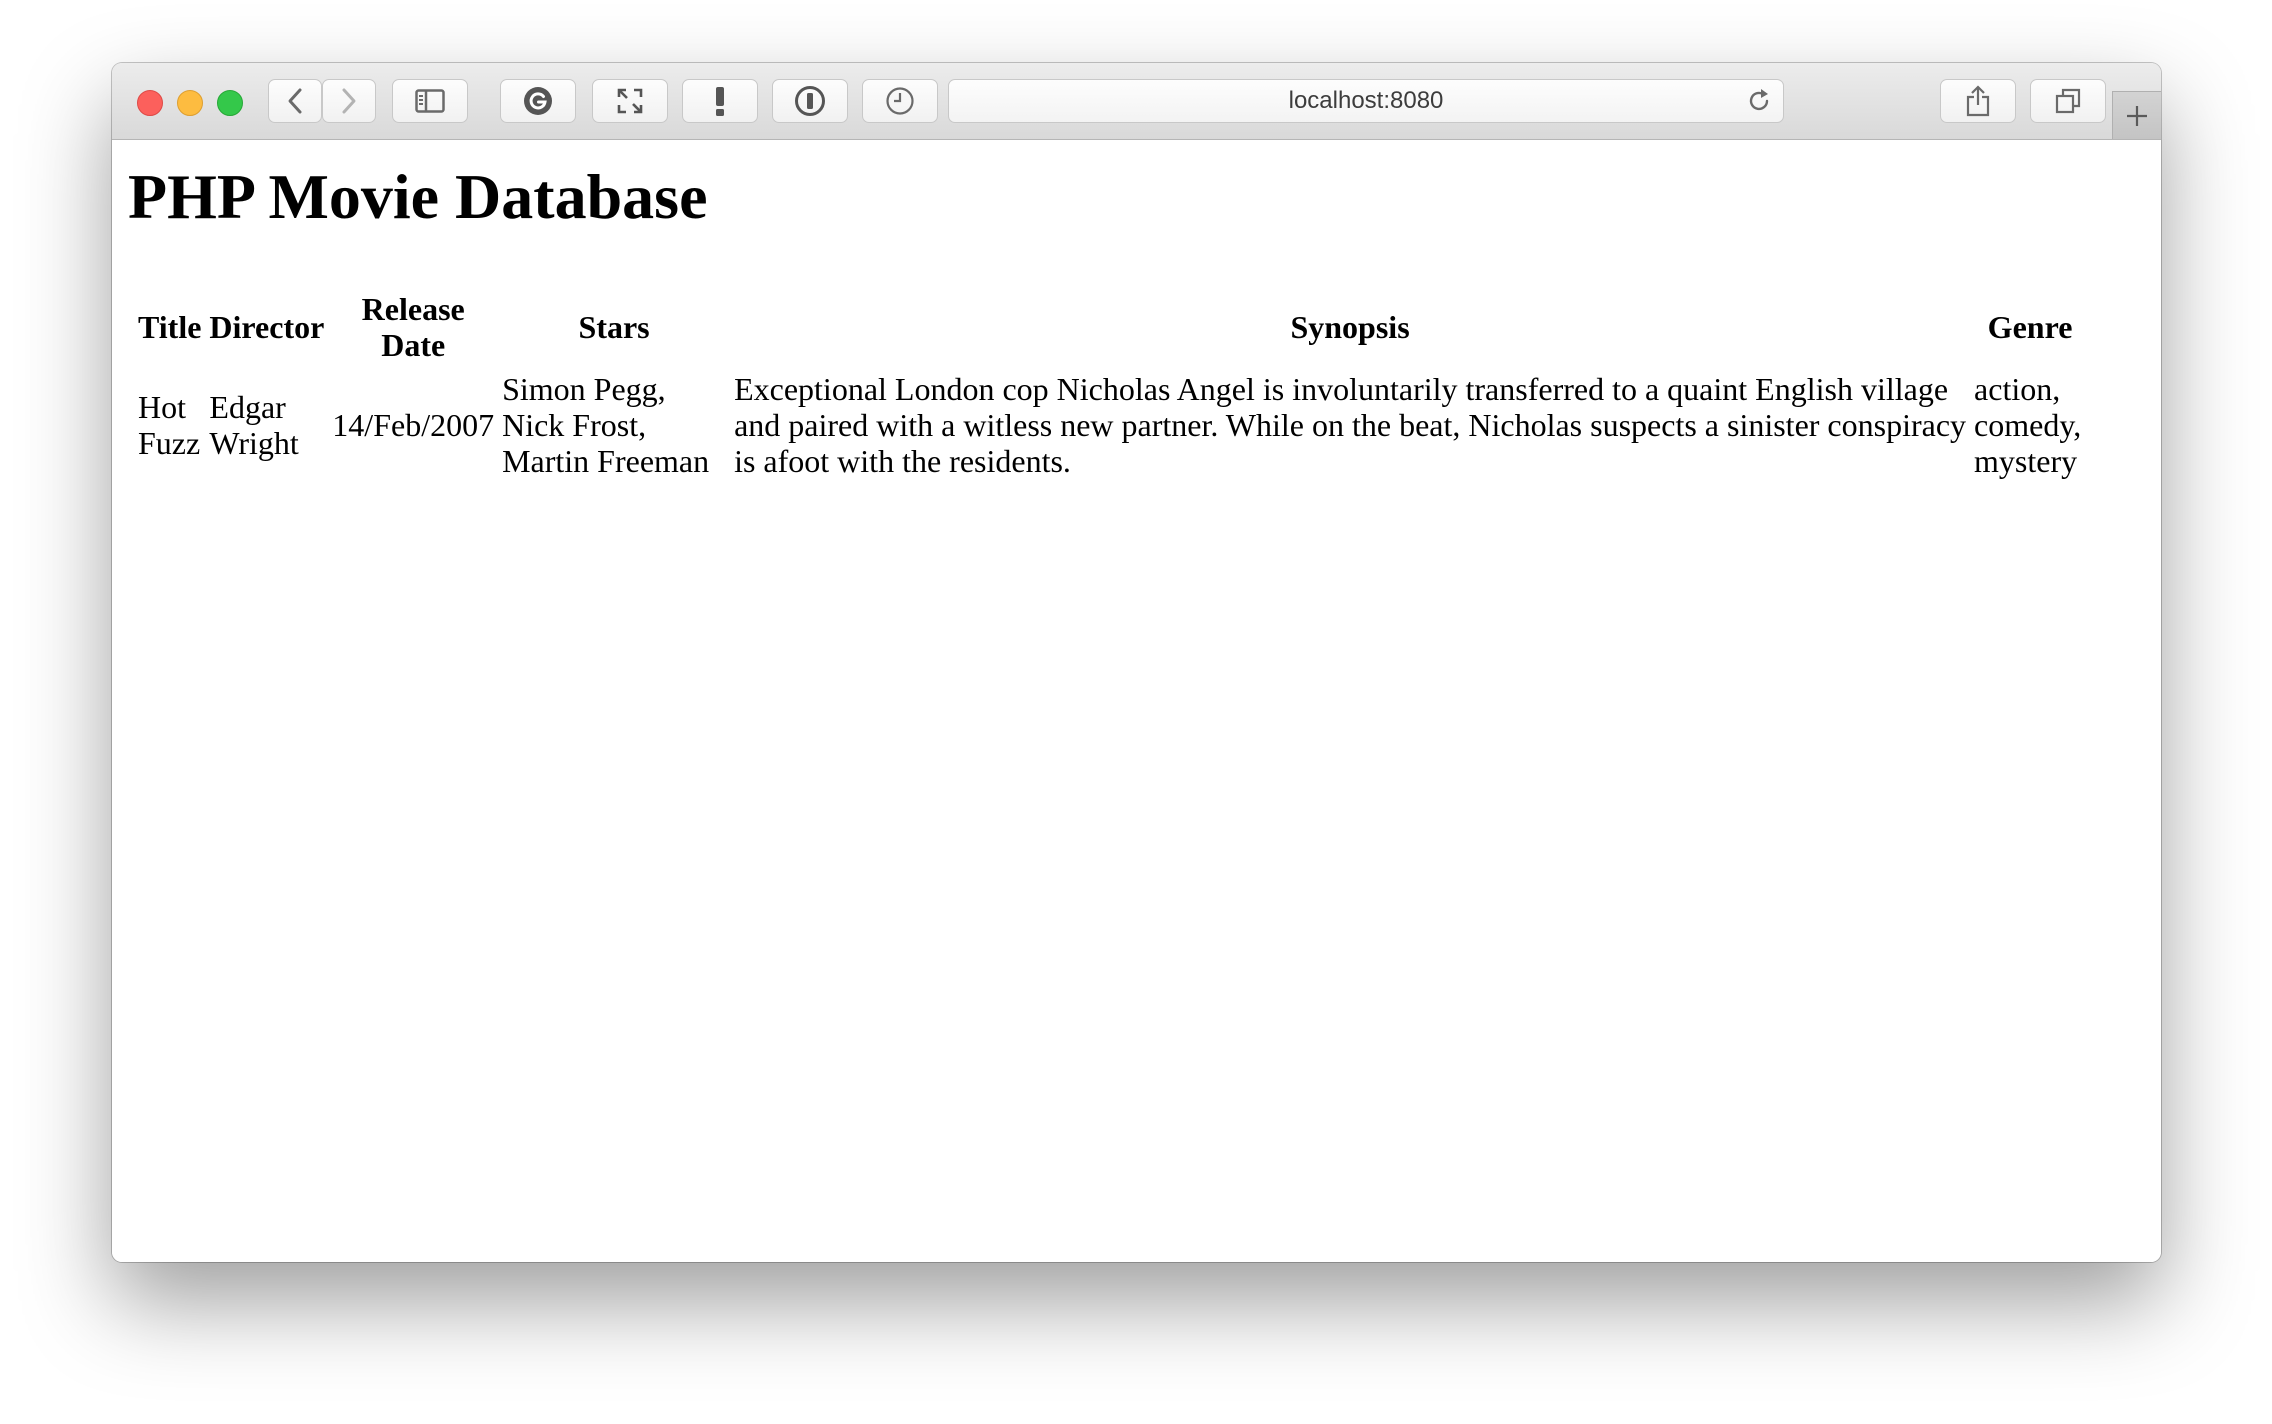 The height and width of the screenshot is (1424, 2272). I want to click on column-header-release-date: Release Date, so click(413, 327).